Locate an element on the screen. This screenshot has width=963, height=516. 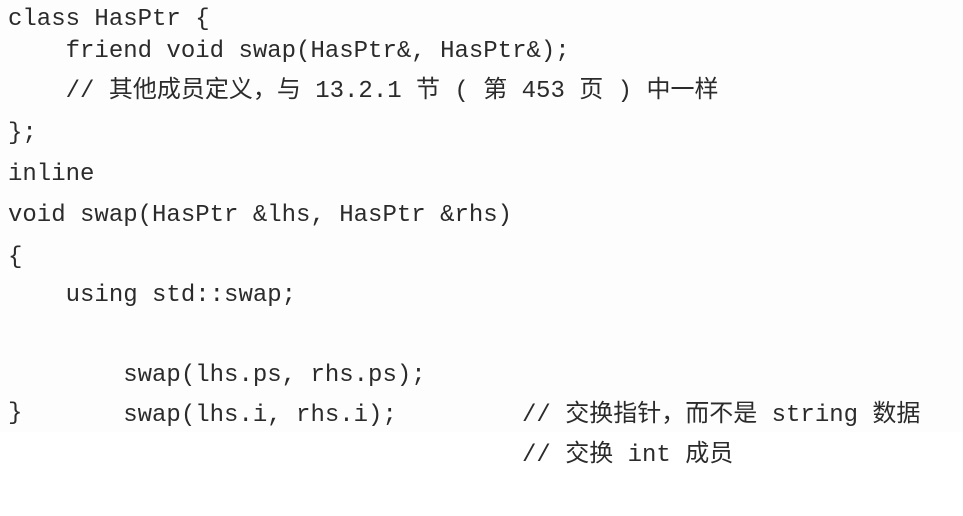
inline-keyword-line: inline is located at coordinates (51, 174).